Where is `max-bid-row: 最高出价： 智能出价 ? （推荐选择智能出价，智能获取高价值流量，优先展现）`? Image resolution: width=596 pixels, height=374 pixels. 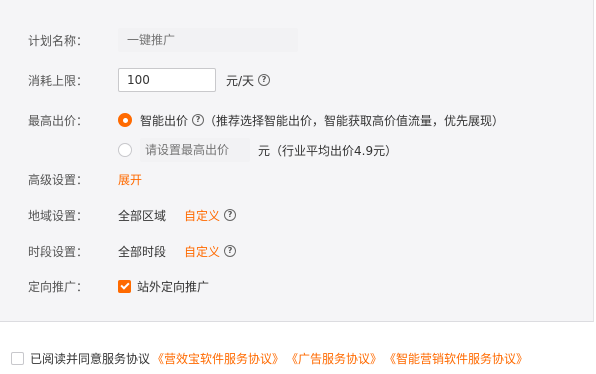 max-bid-row: 最高出价： 智能出价 ? （推荐选择智能出价，智能获取高价值流量，优先展现） is located at coordinates (296, 120).